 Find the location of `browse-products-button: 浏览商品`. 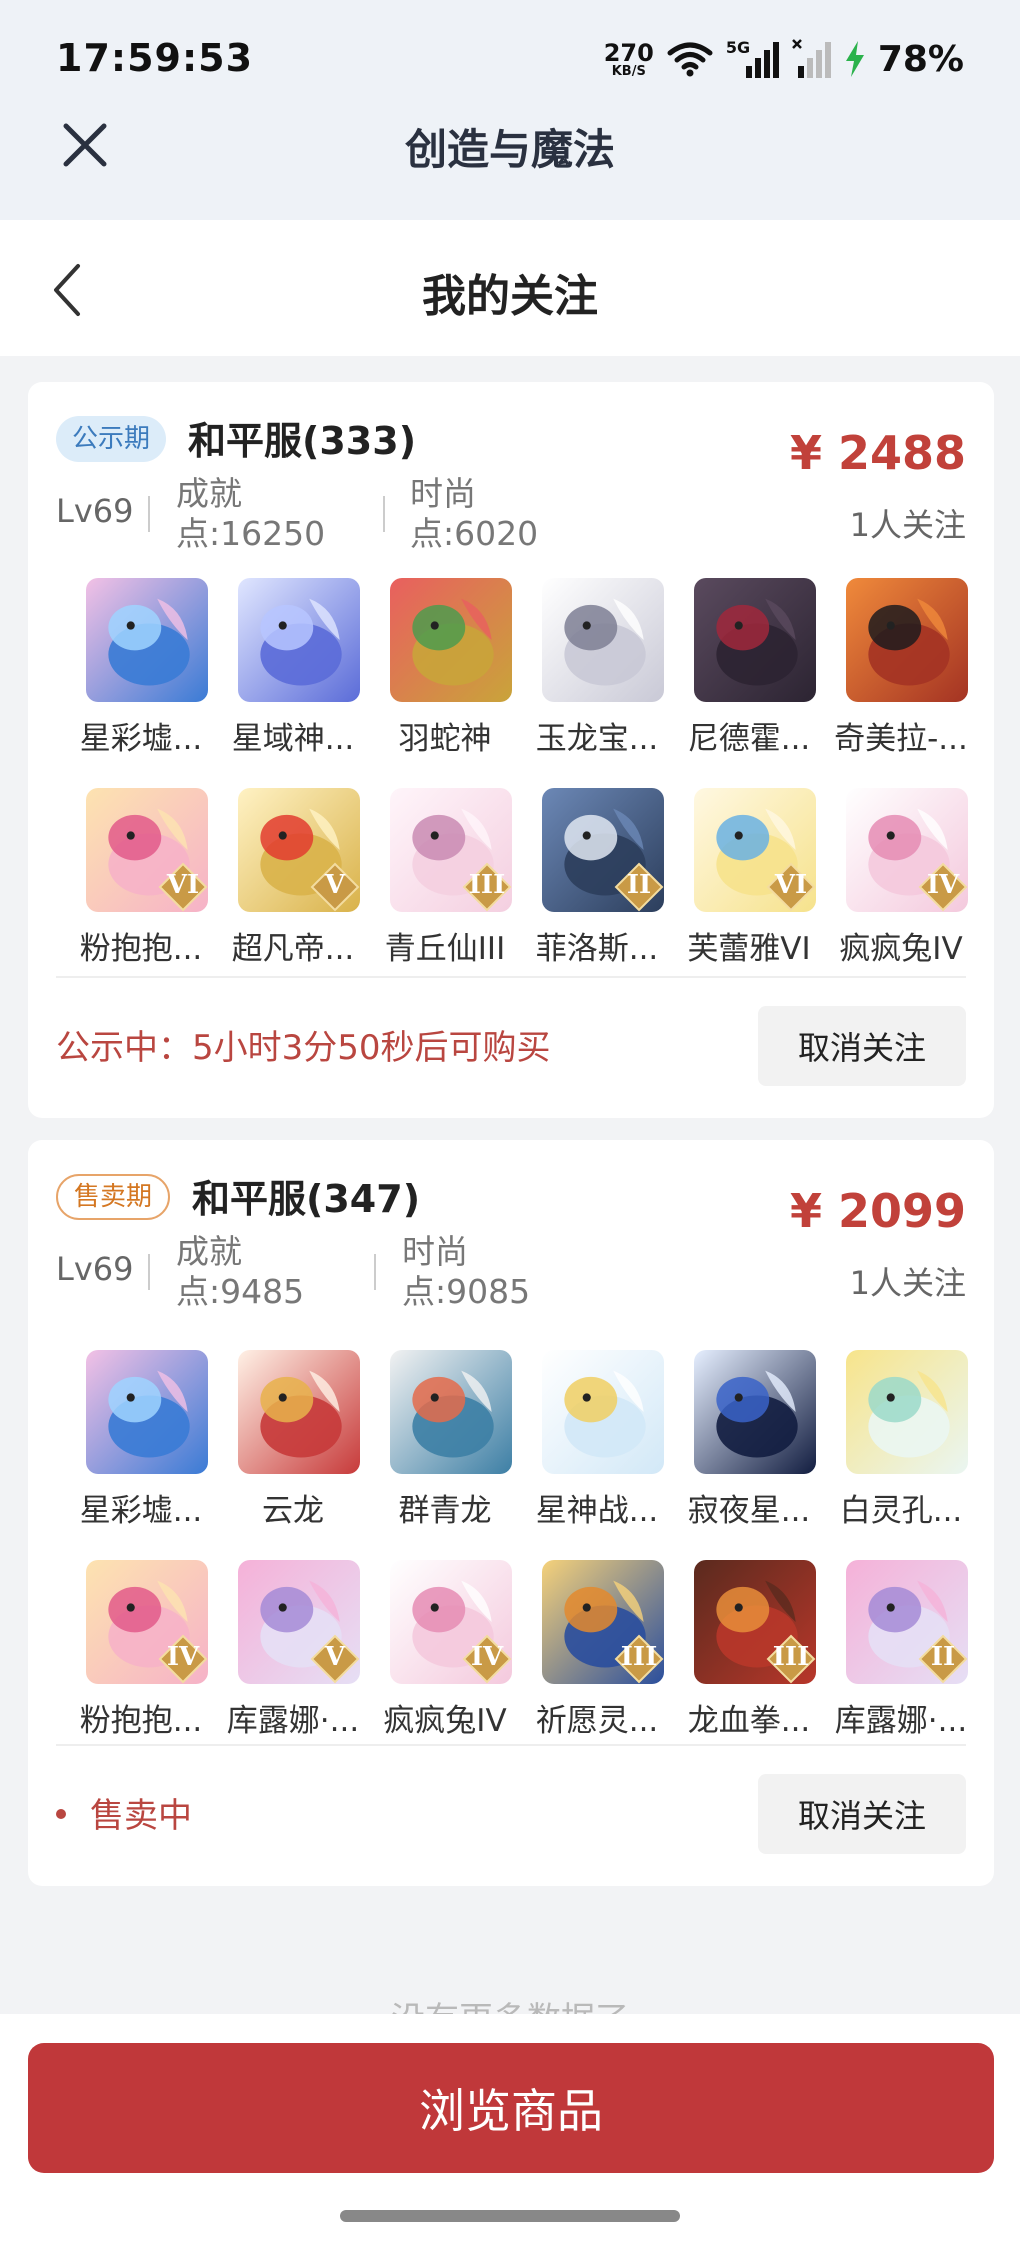

browse-products-button: 浏览商品 is located at coordinates (511, 2108).